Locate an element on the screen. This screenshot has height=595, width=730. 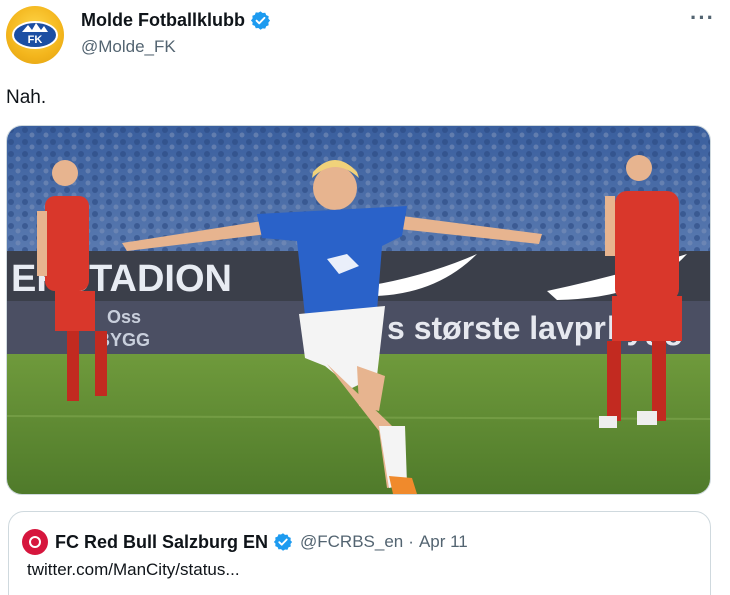
logo-letters: FK is located at coordinates (35, 40).